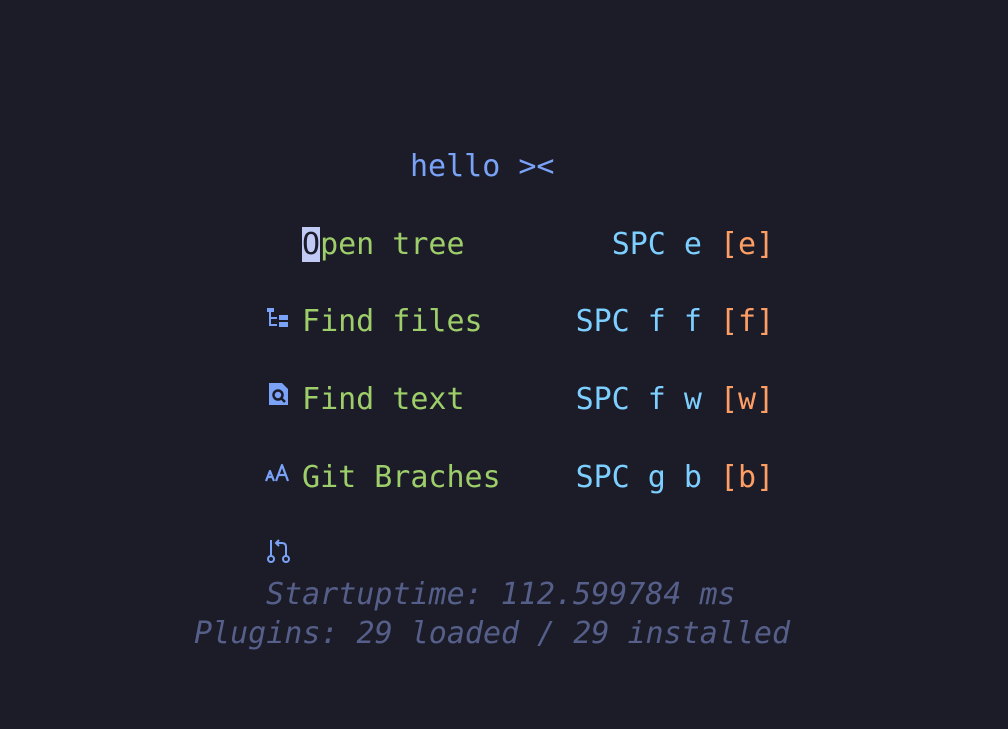 This screenshot has height=729, width=1008. What do you see at coordinates (501, 594) in the screenshot?
I see `startuptime-text: Startuptime: 112.599784 ms` at bounding box center [501, 594].